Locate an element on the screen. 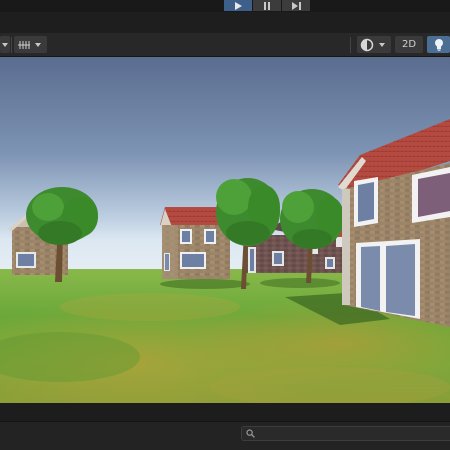 The height and width of the screenshot is (450, 450). shading-mode-dropdown is located at coordinates (374, 44).